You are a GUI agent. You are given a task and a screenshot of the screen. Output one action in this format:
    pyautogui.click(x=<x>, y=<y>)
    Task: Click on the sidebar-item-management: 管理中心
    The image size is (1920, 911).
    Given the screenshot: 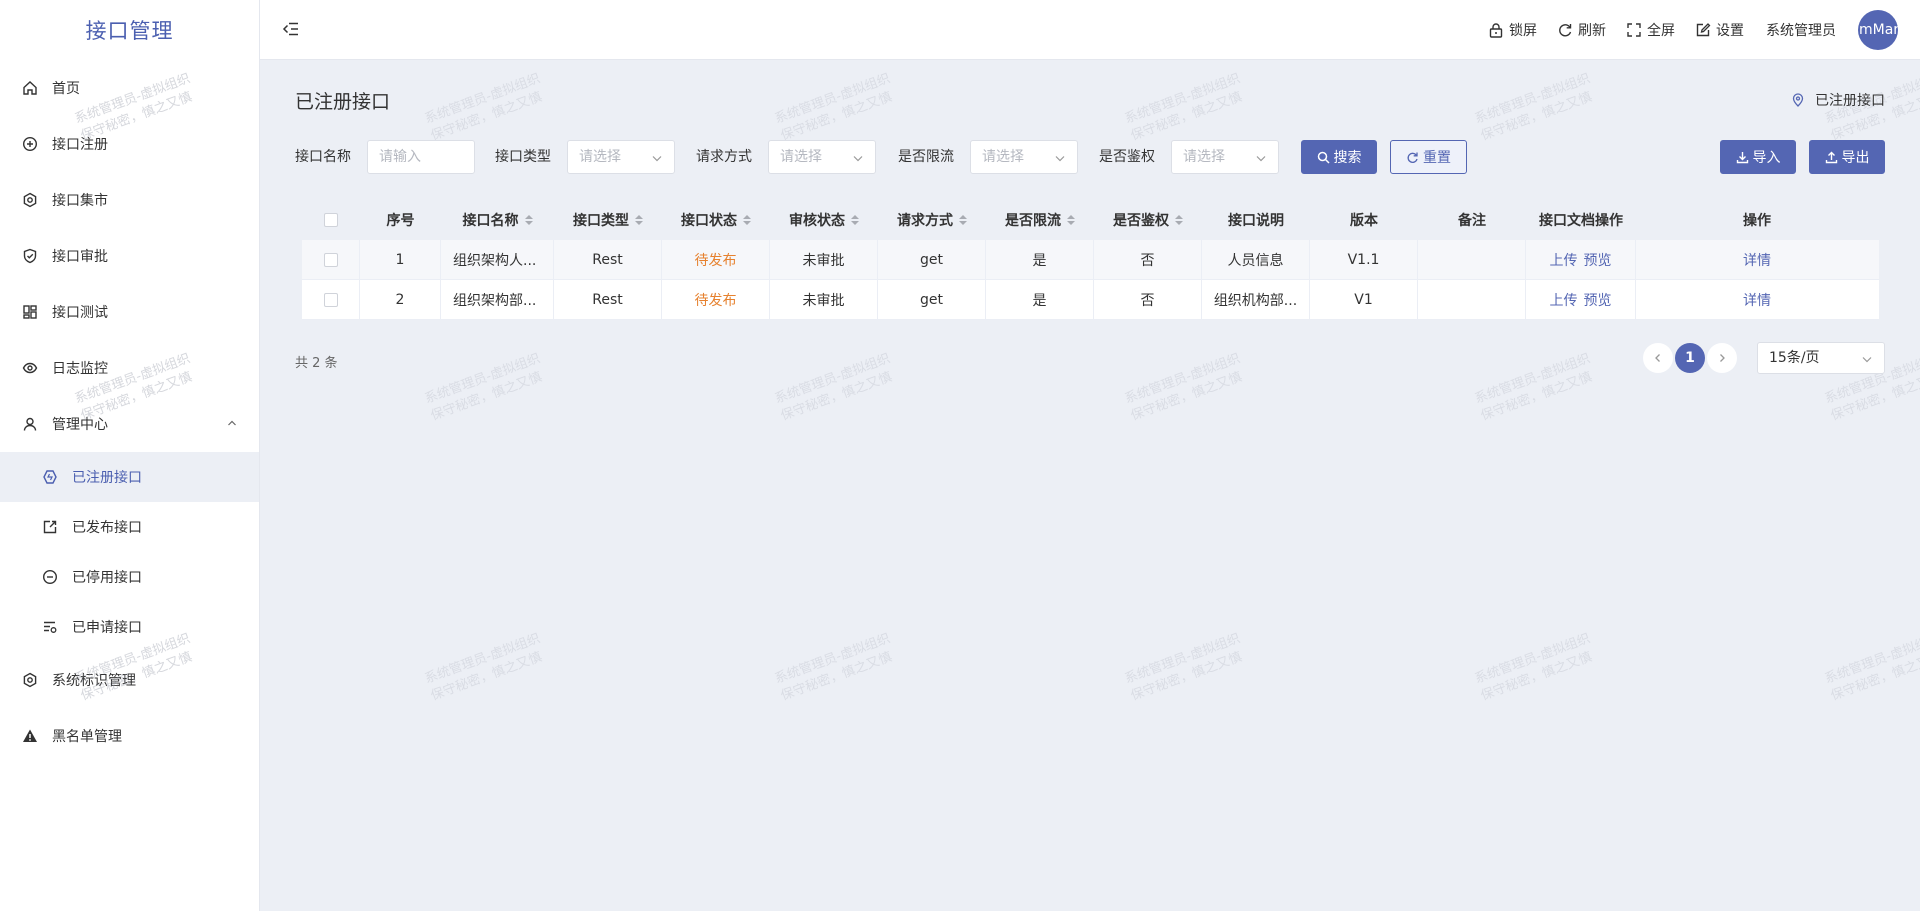 What is the action you would take?
    pyautogui.click(x=129, y=424)
    